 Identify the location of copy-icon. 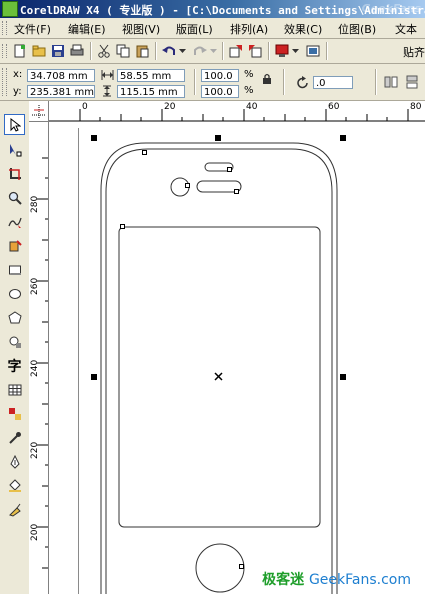
(123, 51).